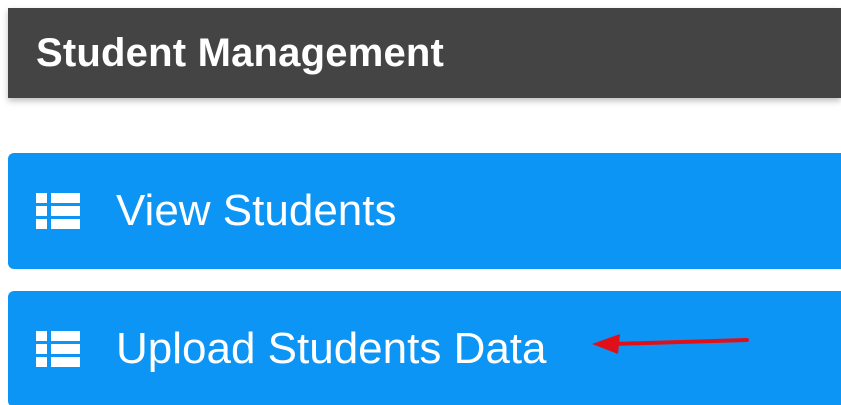  I want to click on view-students-label: View Students, so click(256, 210).